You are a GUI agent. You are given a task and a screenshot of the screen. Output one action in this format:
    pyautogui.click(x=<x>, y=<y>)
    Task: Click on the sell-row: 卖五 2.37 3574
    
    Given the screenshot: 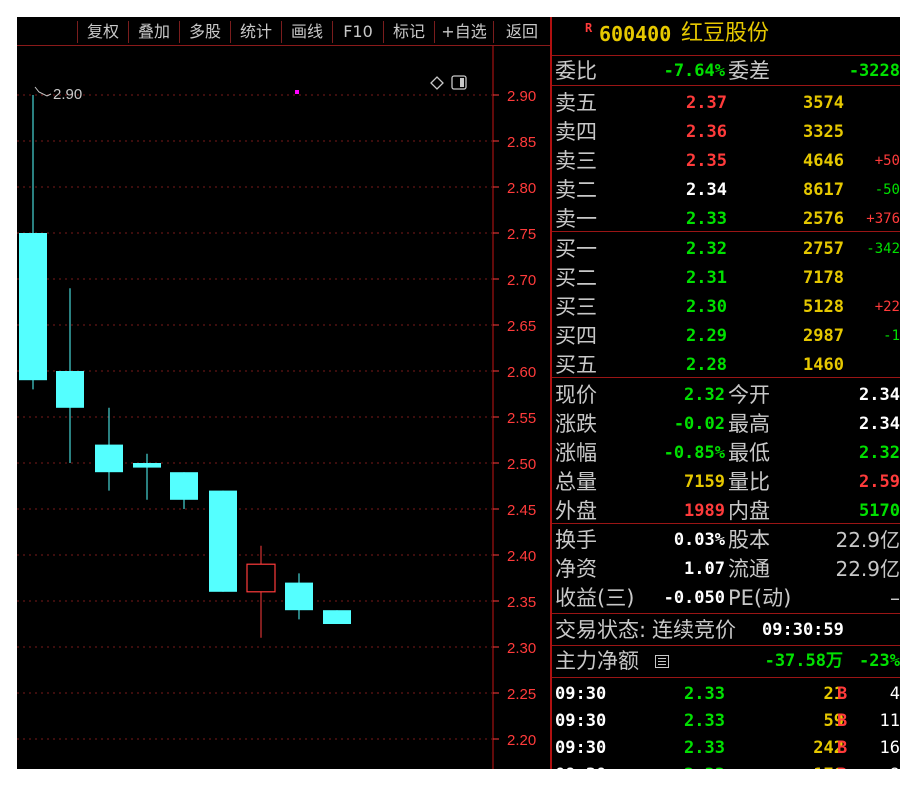 What is the action you would take?
    pyautogui.click(x=726, y=103)
    